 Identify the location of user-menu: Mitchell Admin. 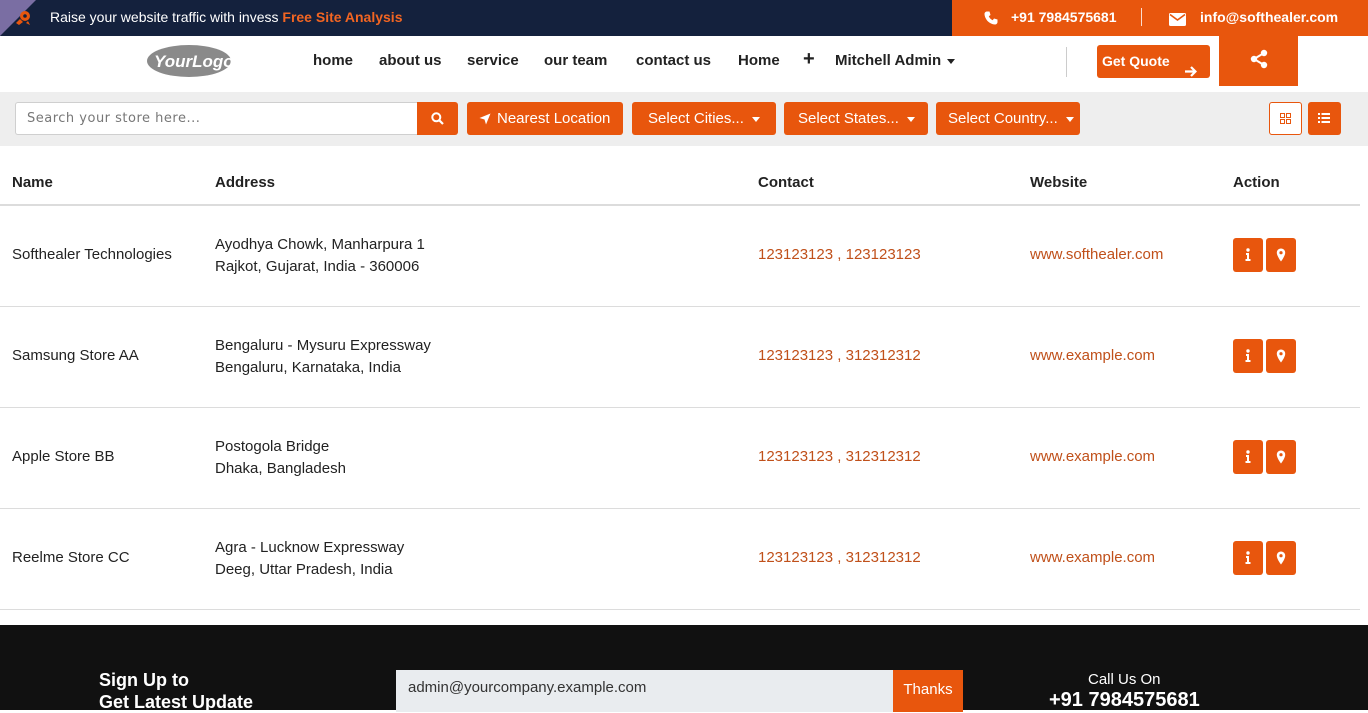
(895, 60).